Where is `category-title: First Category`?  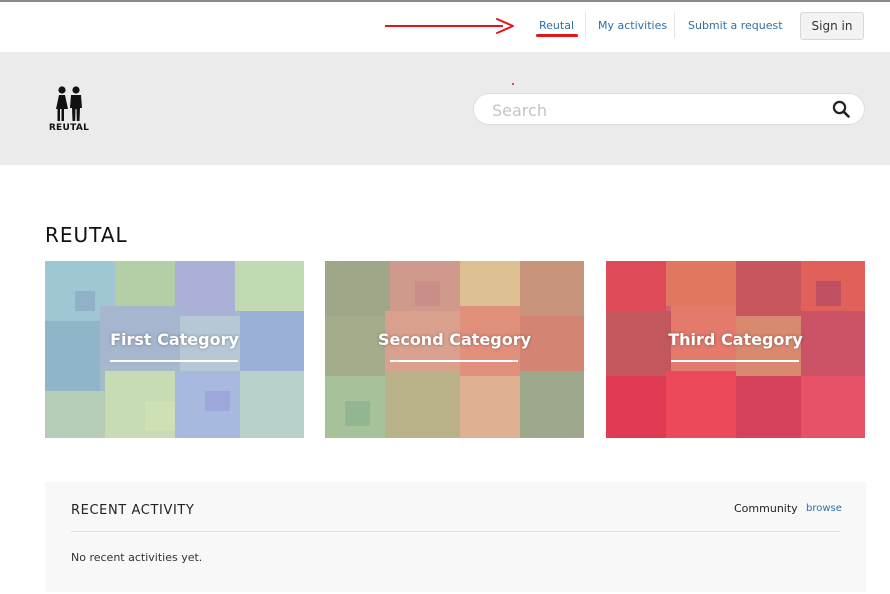
category-title: First Category is located at coordinates (174, 339).